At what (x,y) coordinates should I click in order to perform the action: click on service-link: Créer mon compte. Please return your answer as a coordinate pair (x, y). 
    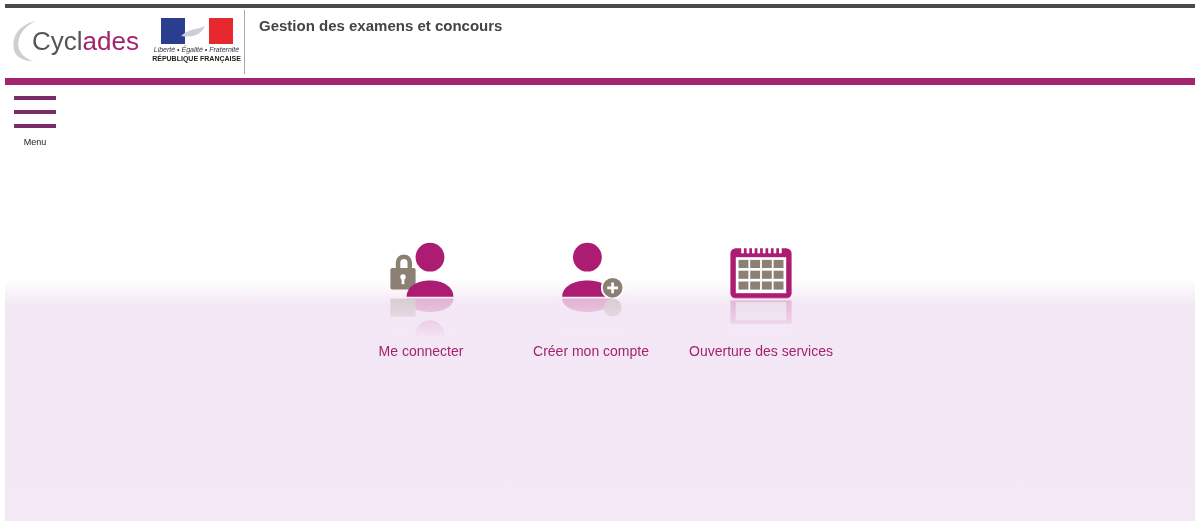
    Looking at the image, I should click on (591, 381).